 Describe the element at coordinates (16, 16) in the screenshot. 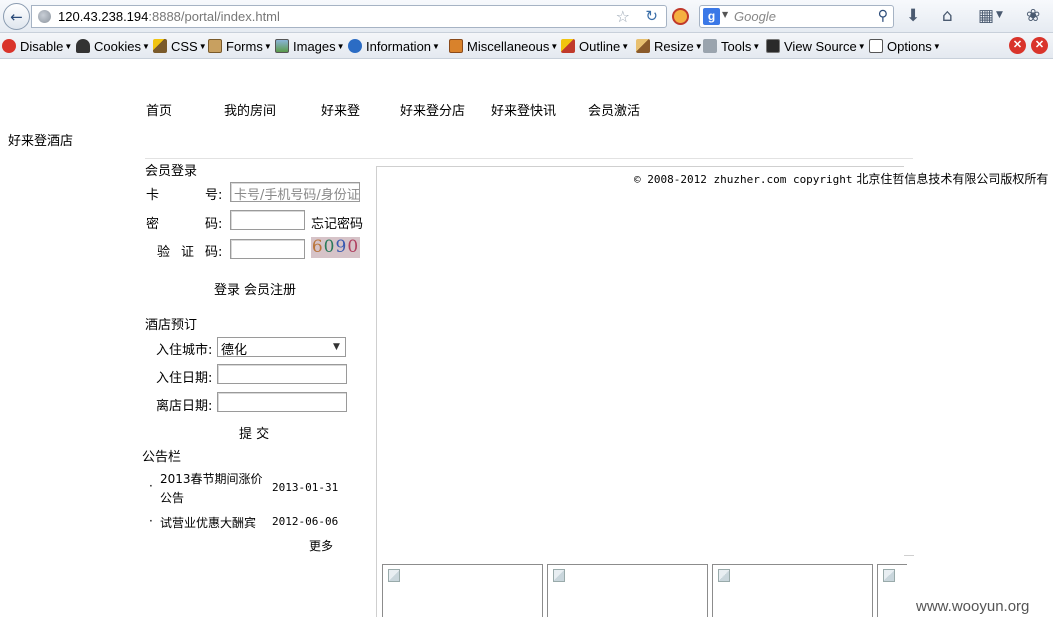

I see `back-button: ←` at that location.